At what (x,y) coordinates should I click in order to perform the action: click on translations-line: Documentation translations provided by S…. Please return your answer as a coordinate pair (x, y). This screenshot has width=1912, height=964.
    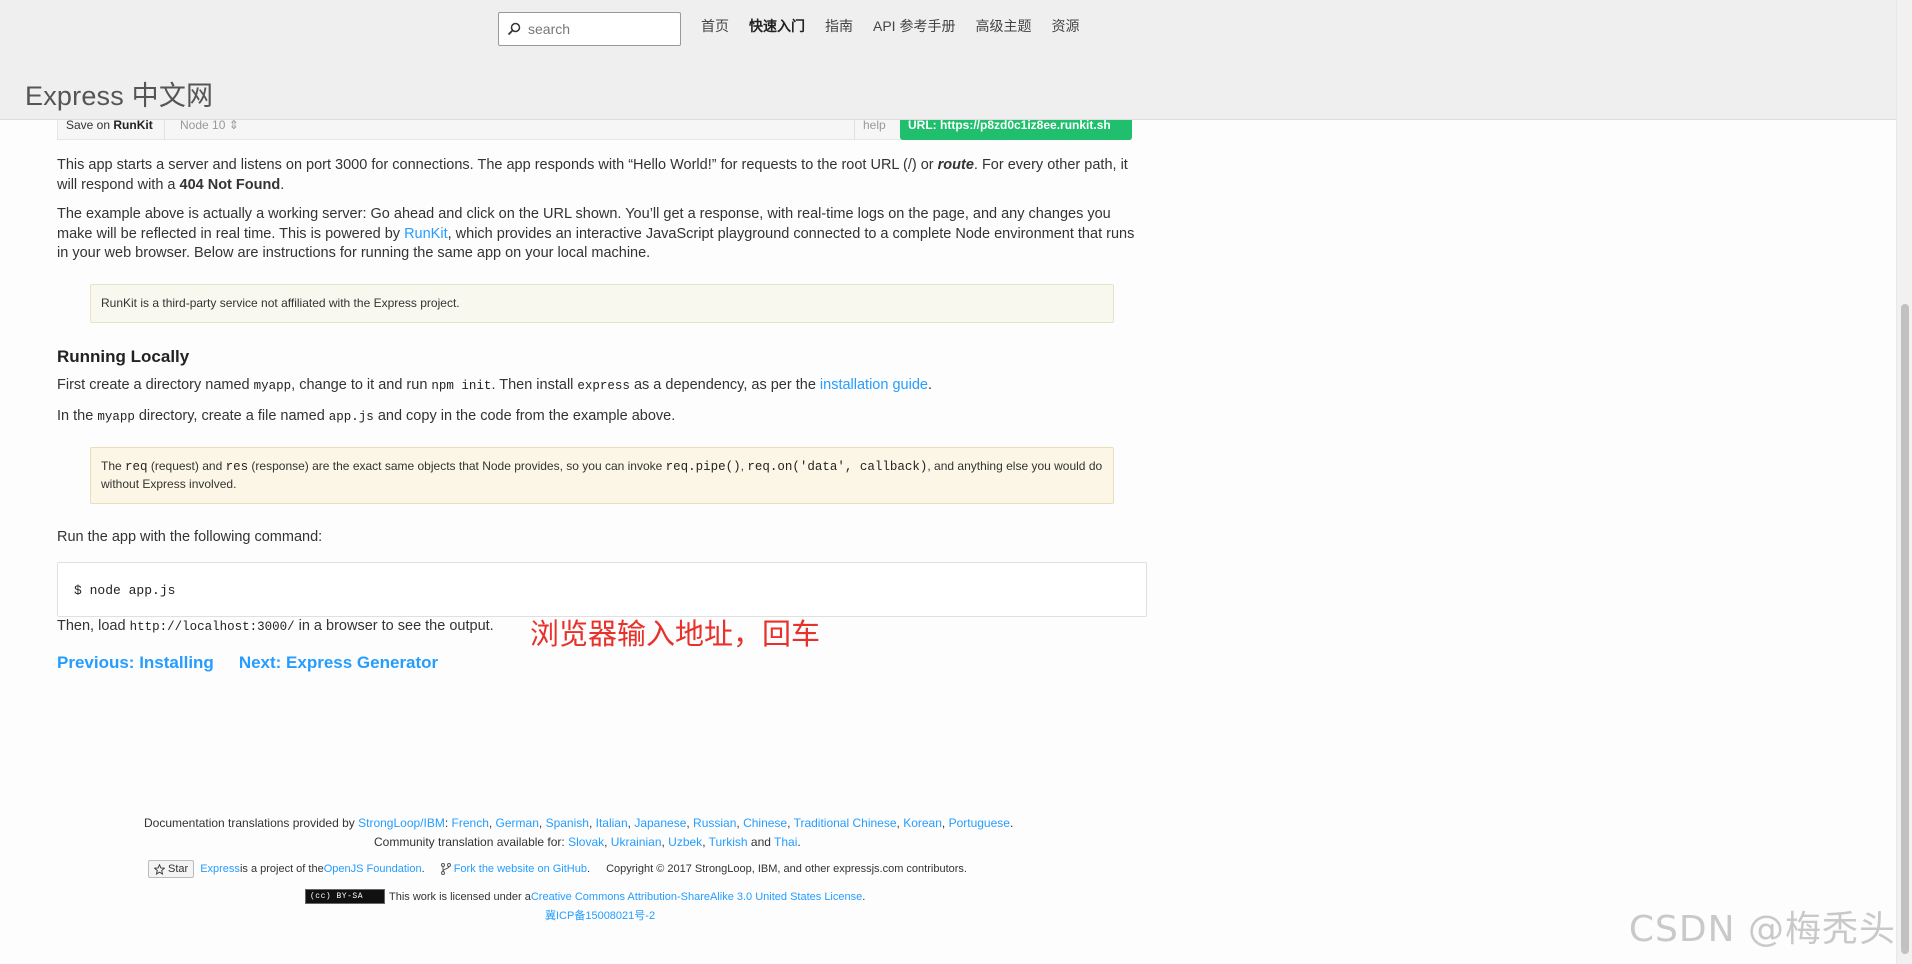
    Looking at the image, I should click on (579, 823).